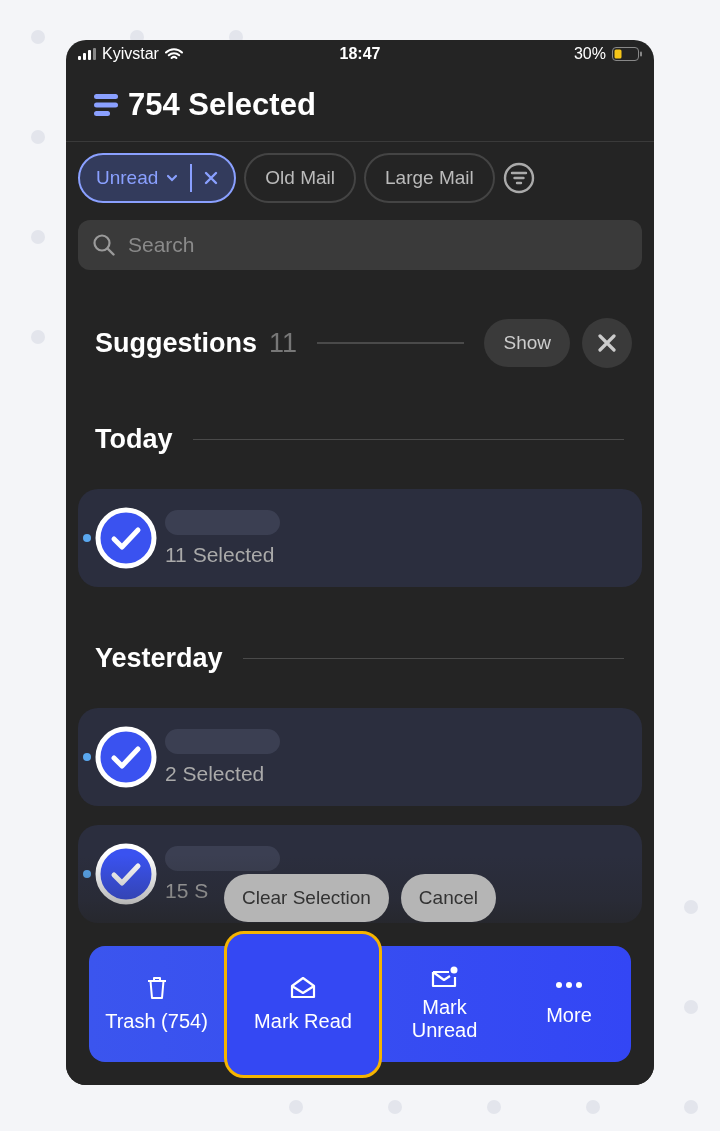  What do you see at coordinates (444, 978) in the screenshot?
I see `envelope-icon` at bounding box center [444, 978].